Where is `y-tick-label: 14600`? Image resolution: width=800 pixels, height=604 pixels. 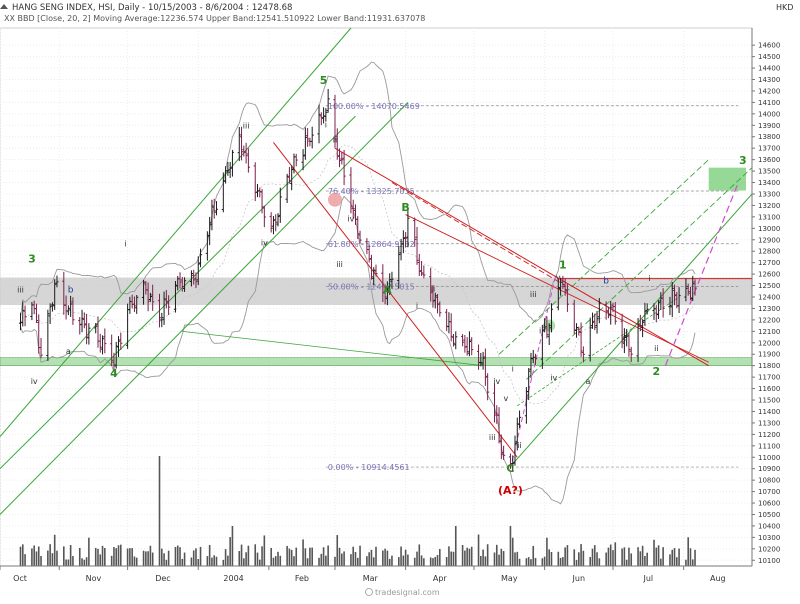 y-tick-label: 14600 is located at coordinates (769, 46).